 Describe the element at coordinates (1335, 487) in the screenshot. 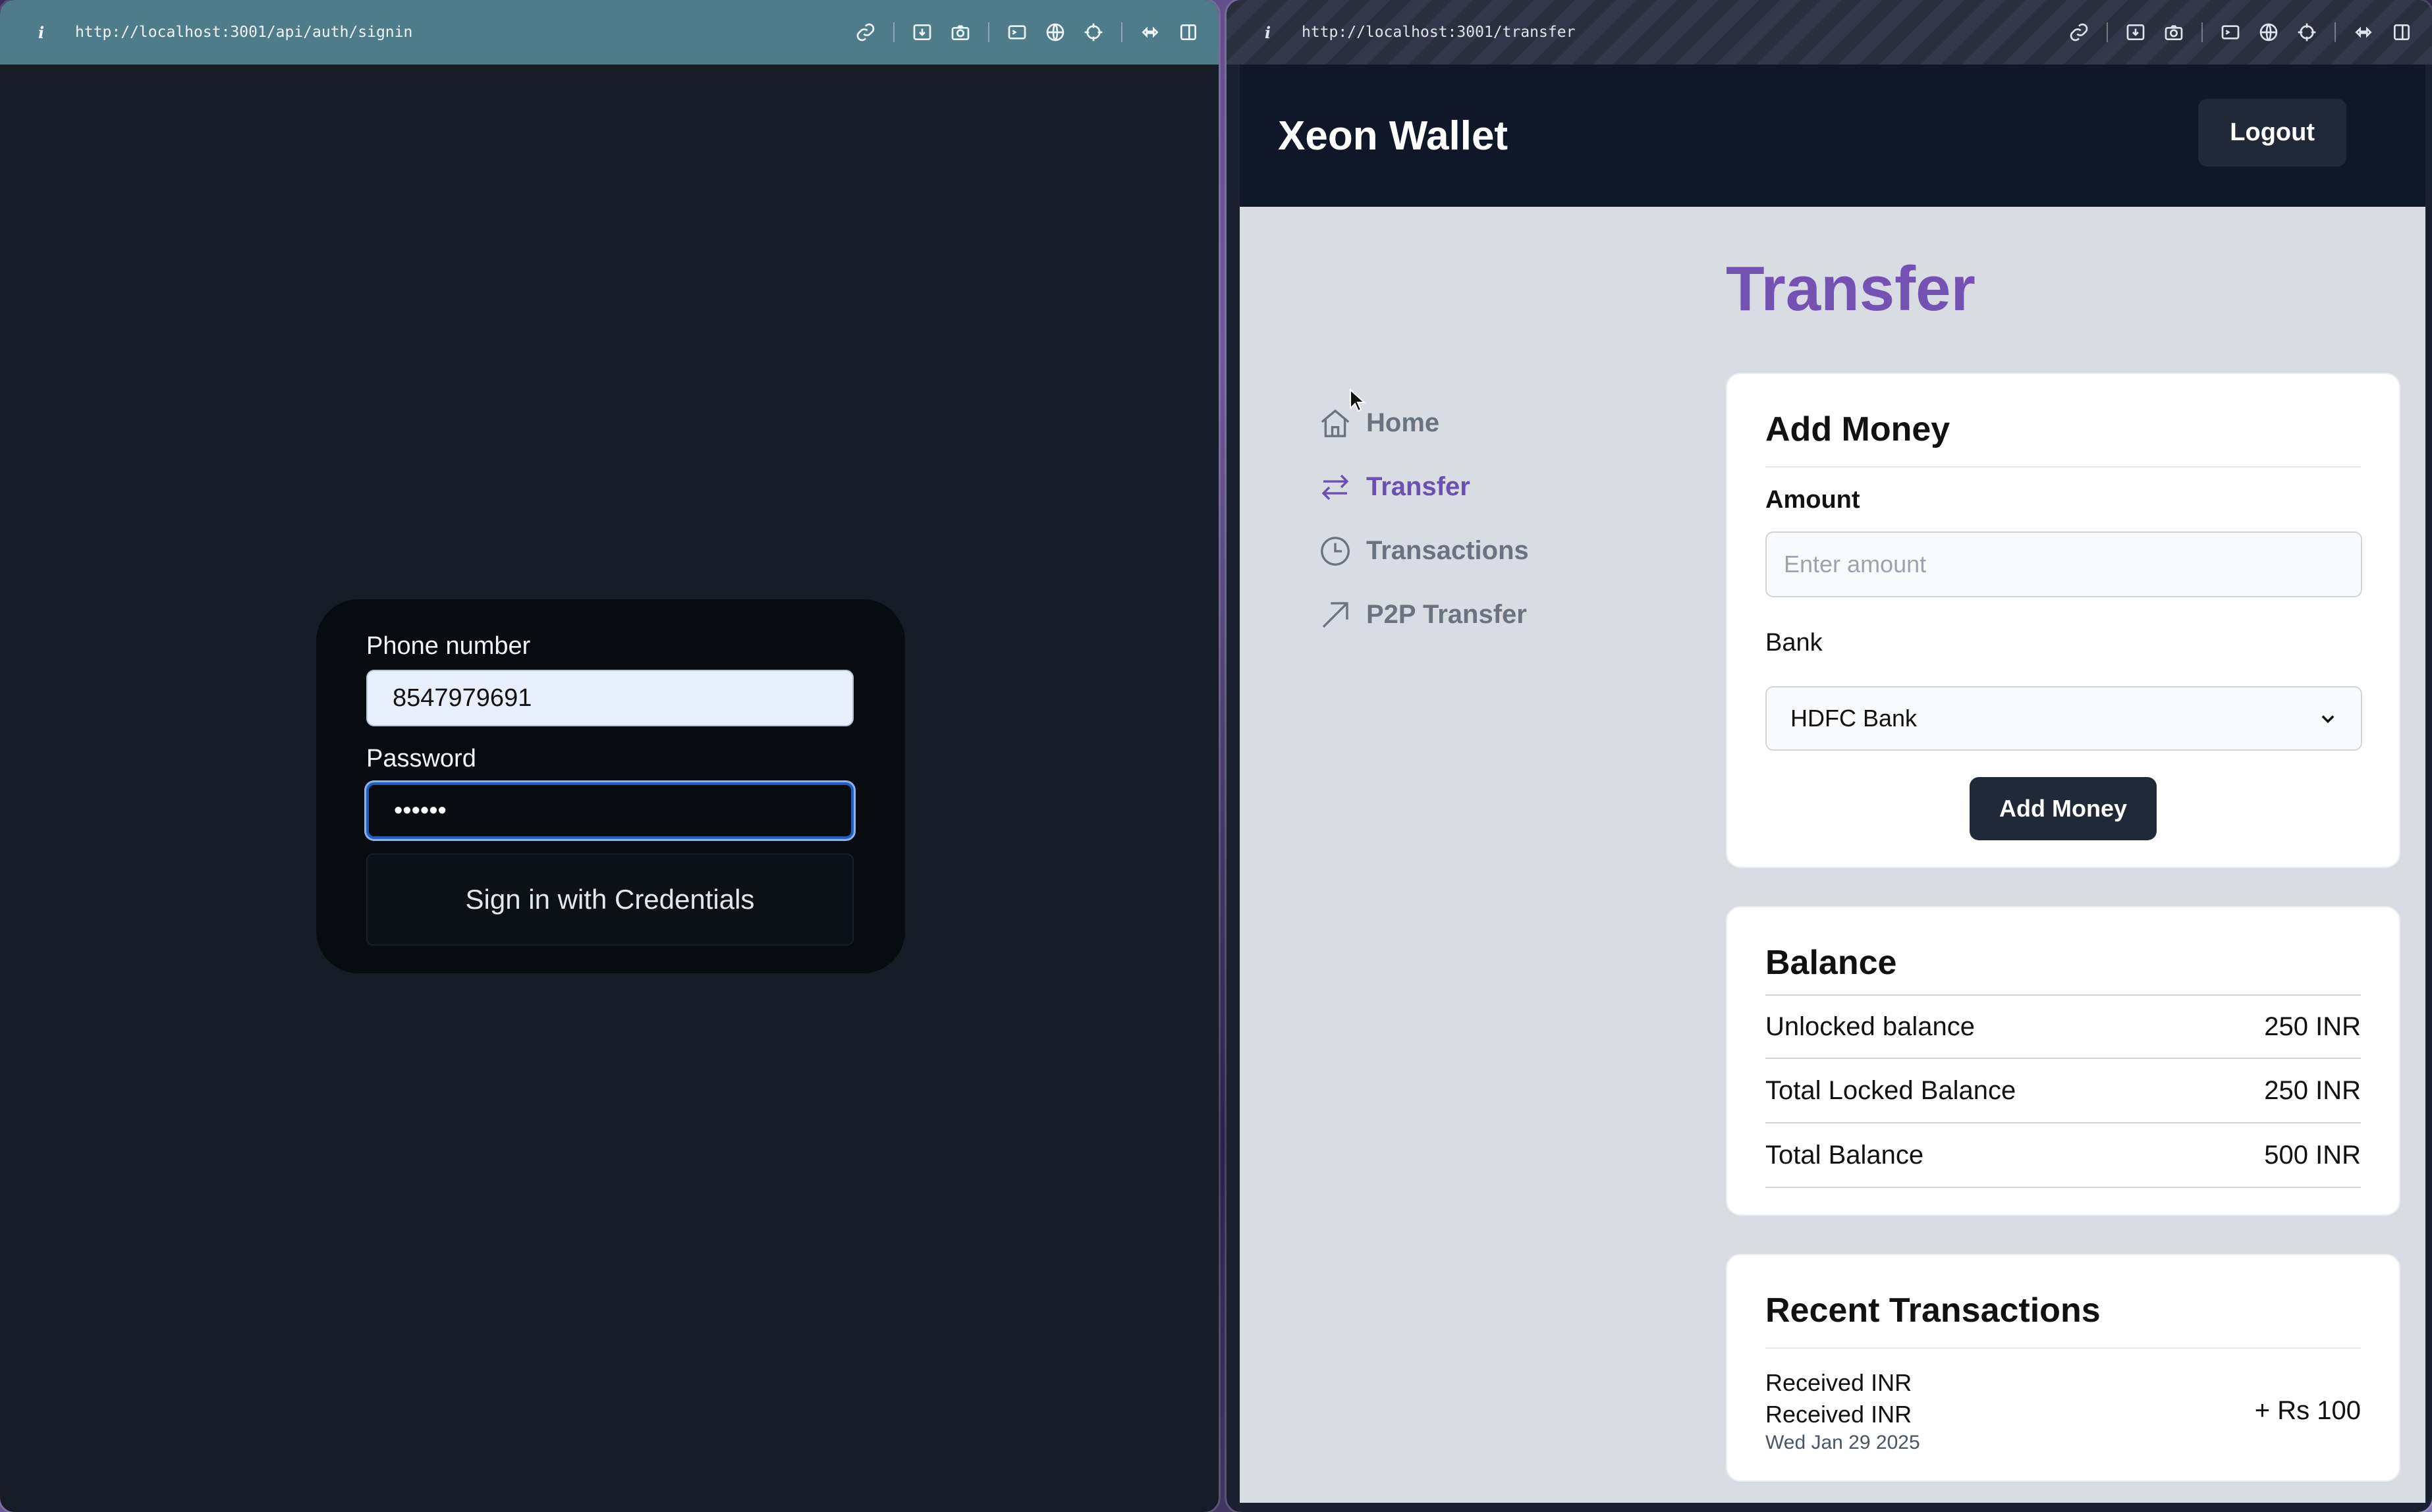

I see `transfer-icon` at that location.